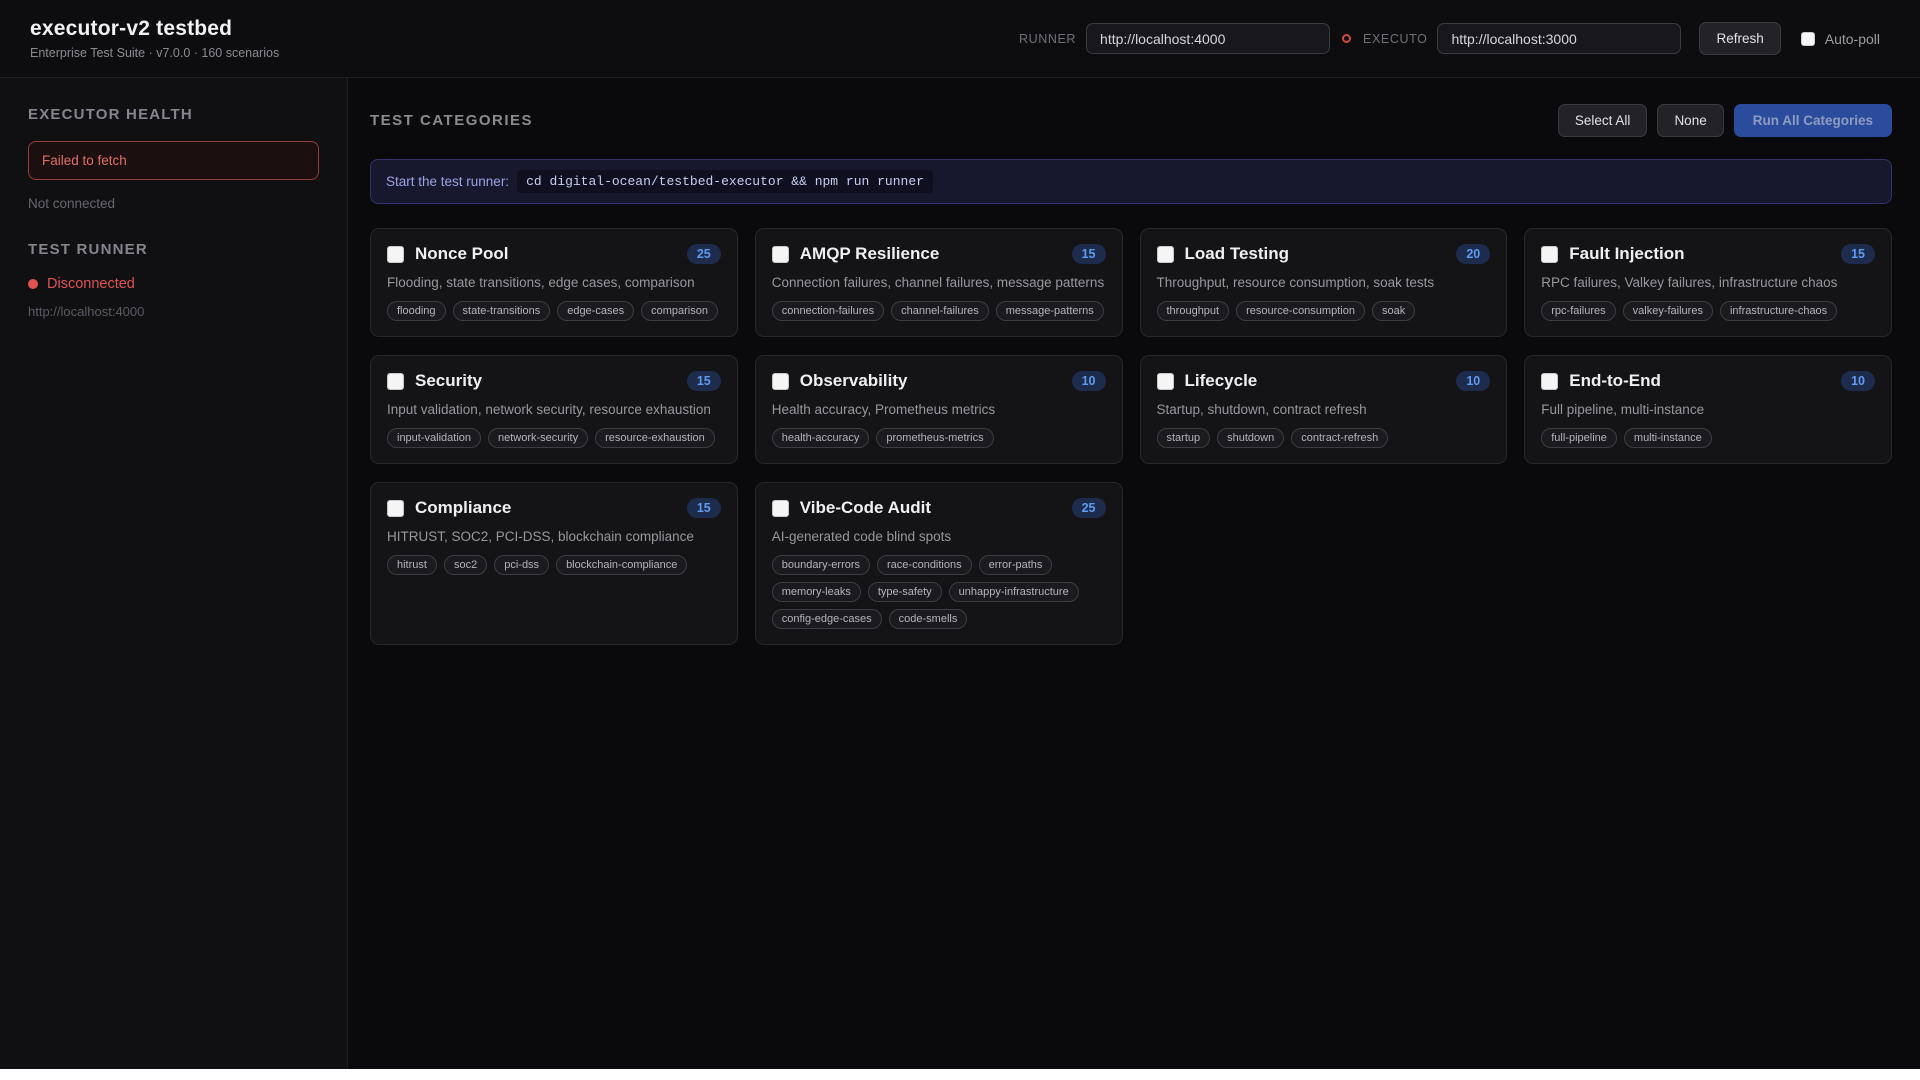 The image size is (1920, 1080). Describe the element at coordinates (1602, 120) in the screenshot. I see `select-all-button: Select All` at that location.